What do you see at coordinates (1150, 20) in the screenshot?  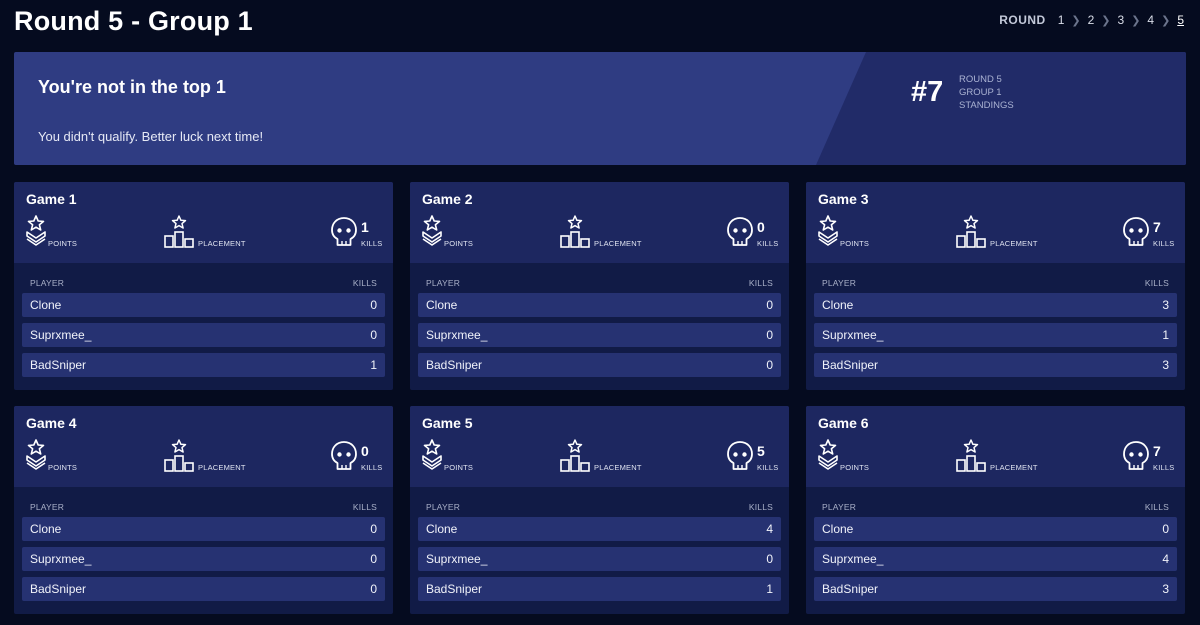 I see `round-link-4: 4` at bounding box center [1150, 20].